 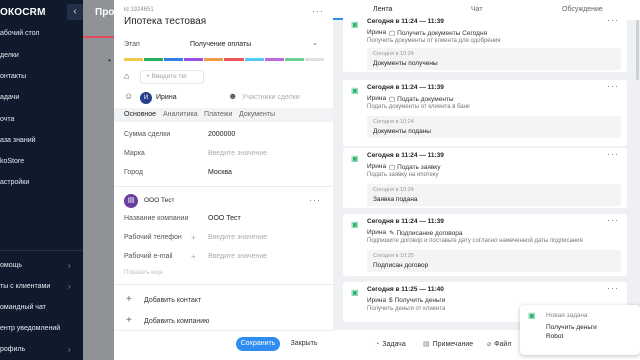 I want to click on add-task-button: ◔ Задача, so click(x=390, y=345).